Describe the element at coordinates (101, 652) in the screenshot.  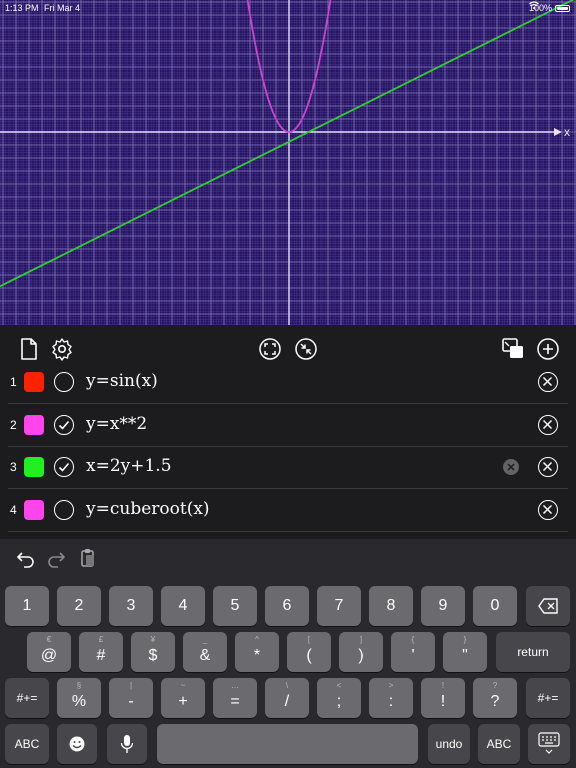
I see `key-symbol: £ #` at that location.